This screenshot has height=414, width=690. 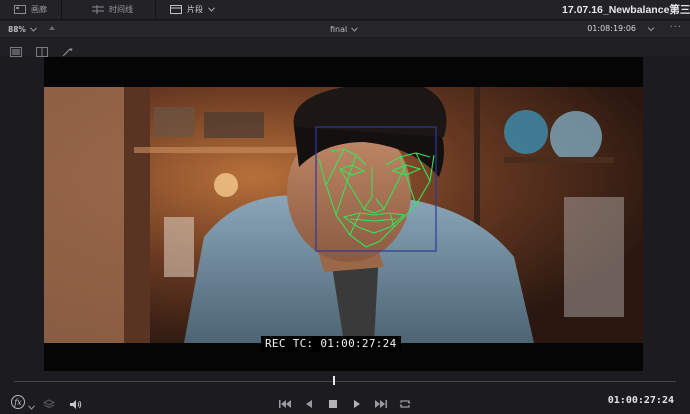 I want to click on zoom-dropdown: 88%, so click(x=26, y=29).